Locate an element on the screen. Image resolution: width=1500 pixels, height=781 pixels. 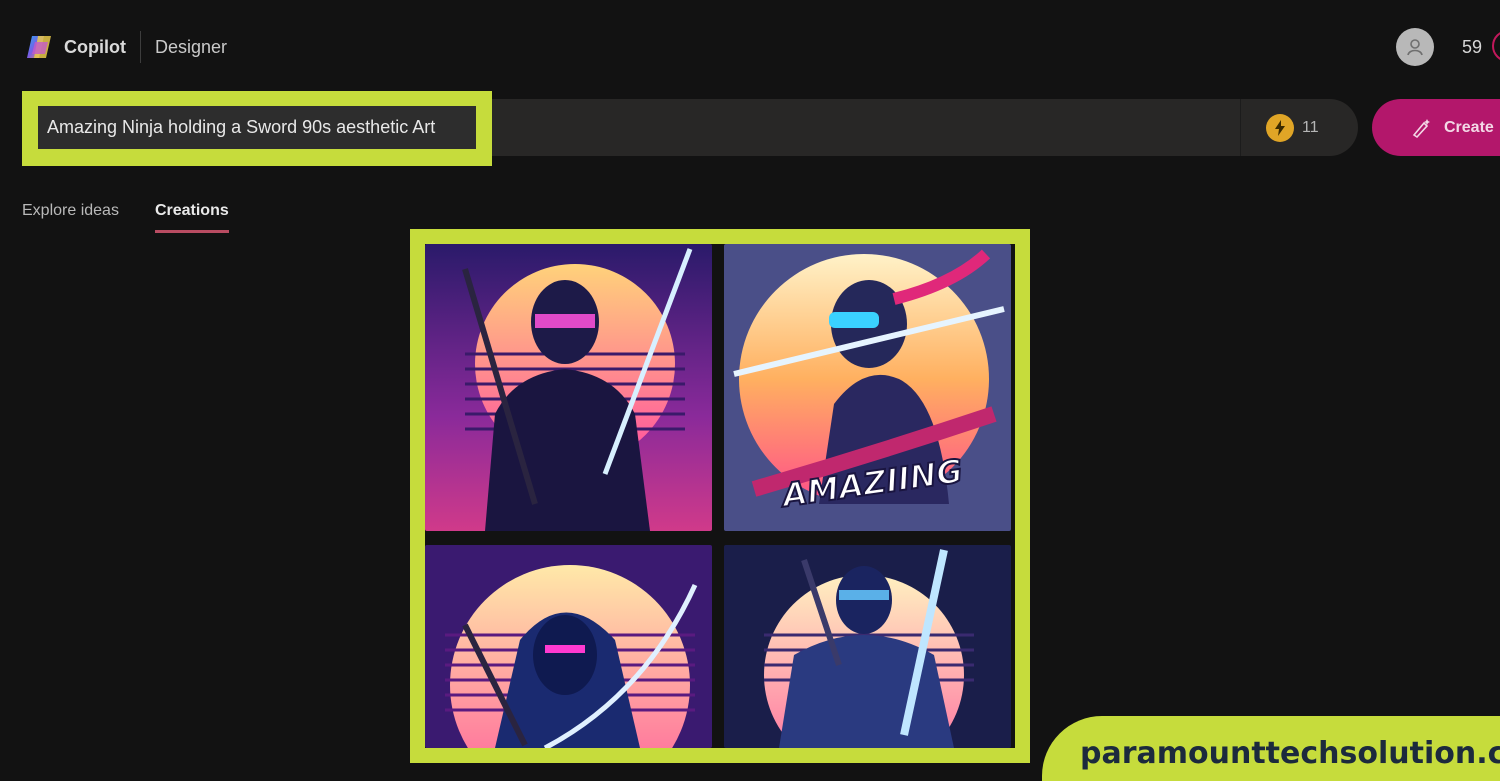
boosts-indicator: 11 is located at coordinates (1299, 127).